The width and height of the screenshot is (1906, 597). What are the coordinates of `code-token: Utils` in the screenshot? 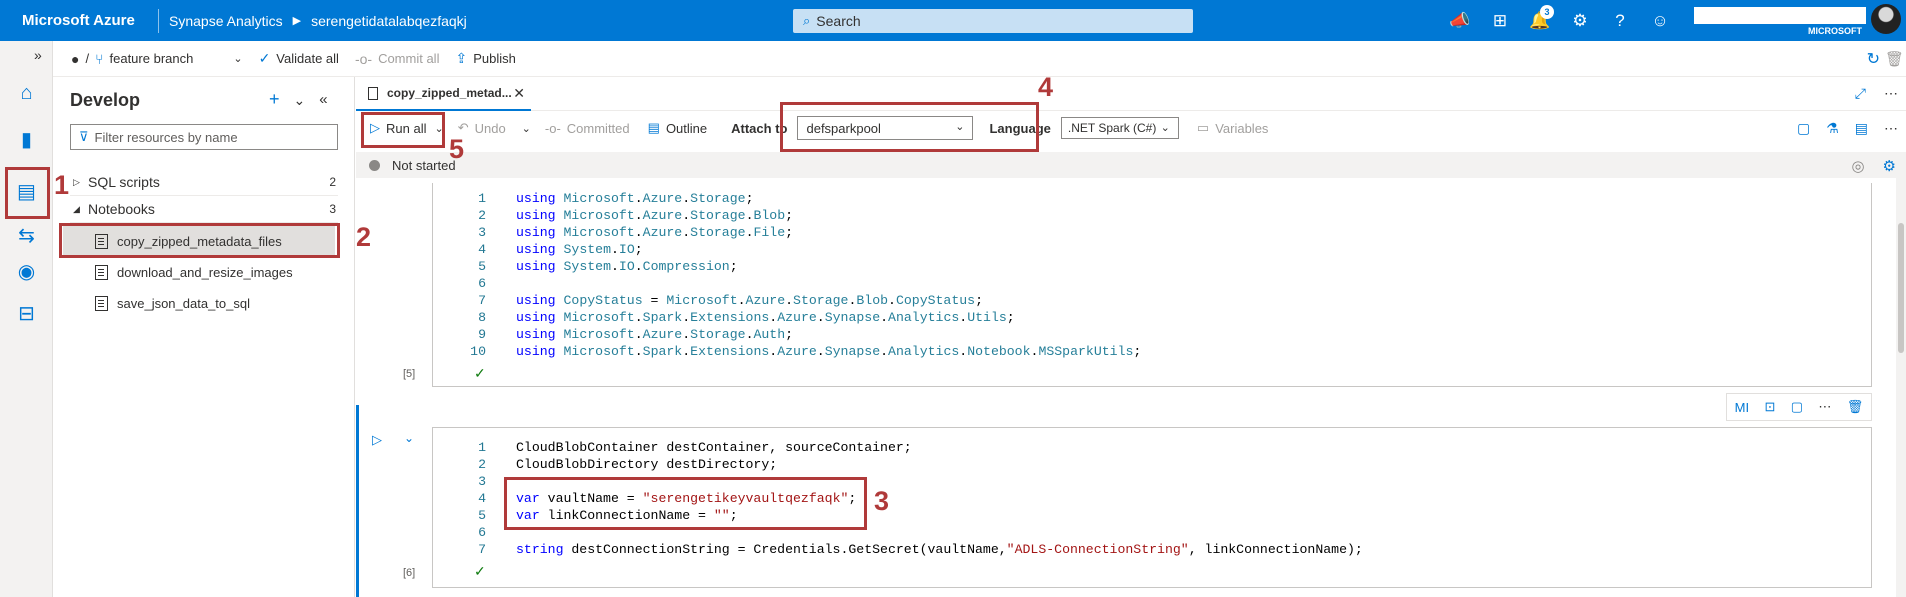 It's located at (987, 317).